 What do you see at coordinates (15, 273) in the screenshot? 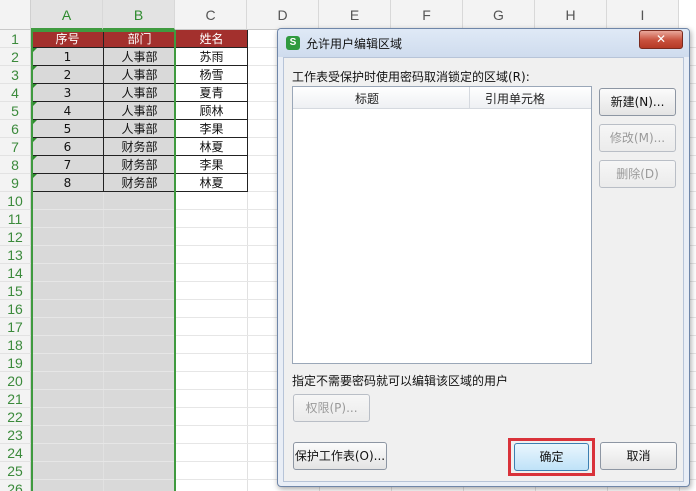
I see `row-header-14: 14` at bounding box center [15, 273].